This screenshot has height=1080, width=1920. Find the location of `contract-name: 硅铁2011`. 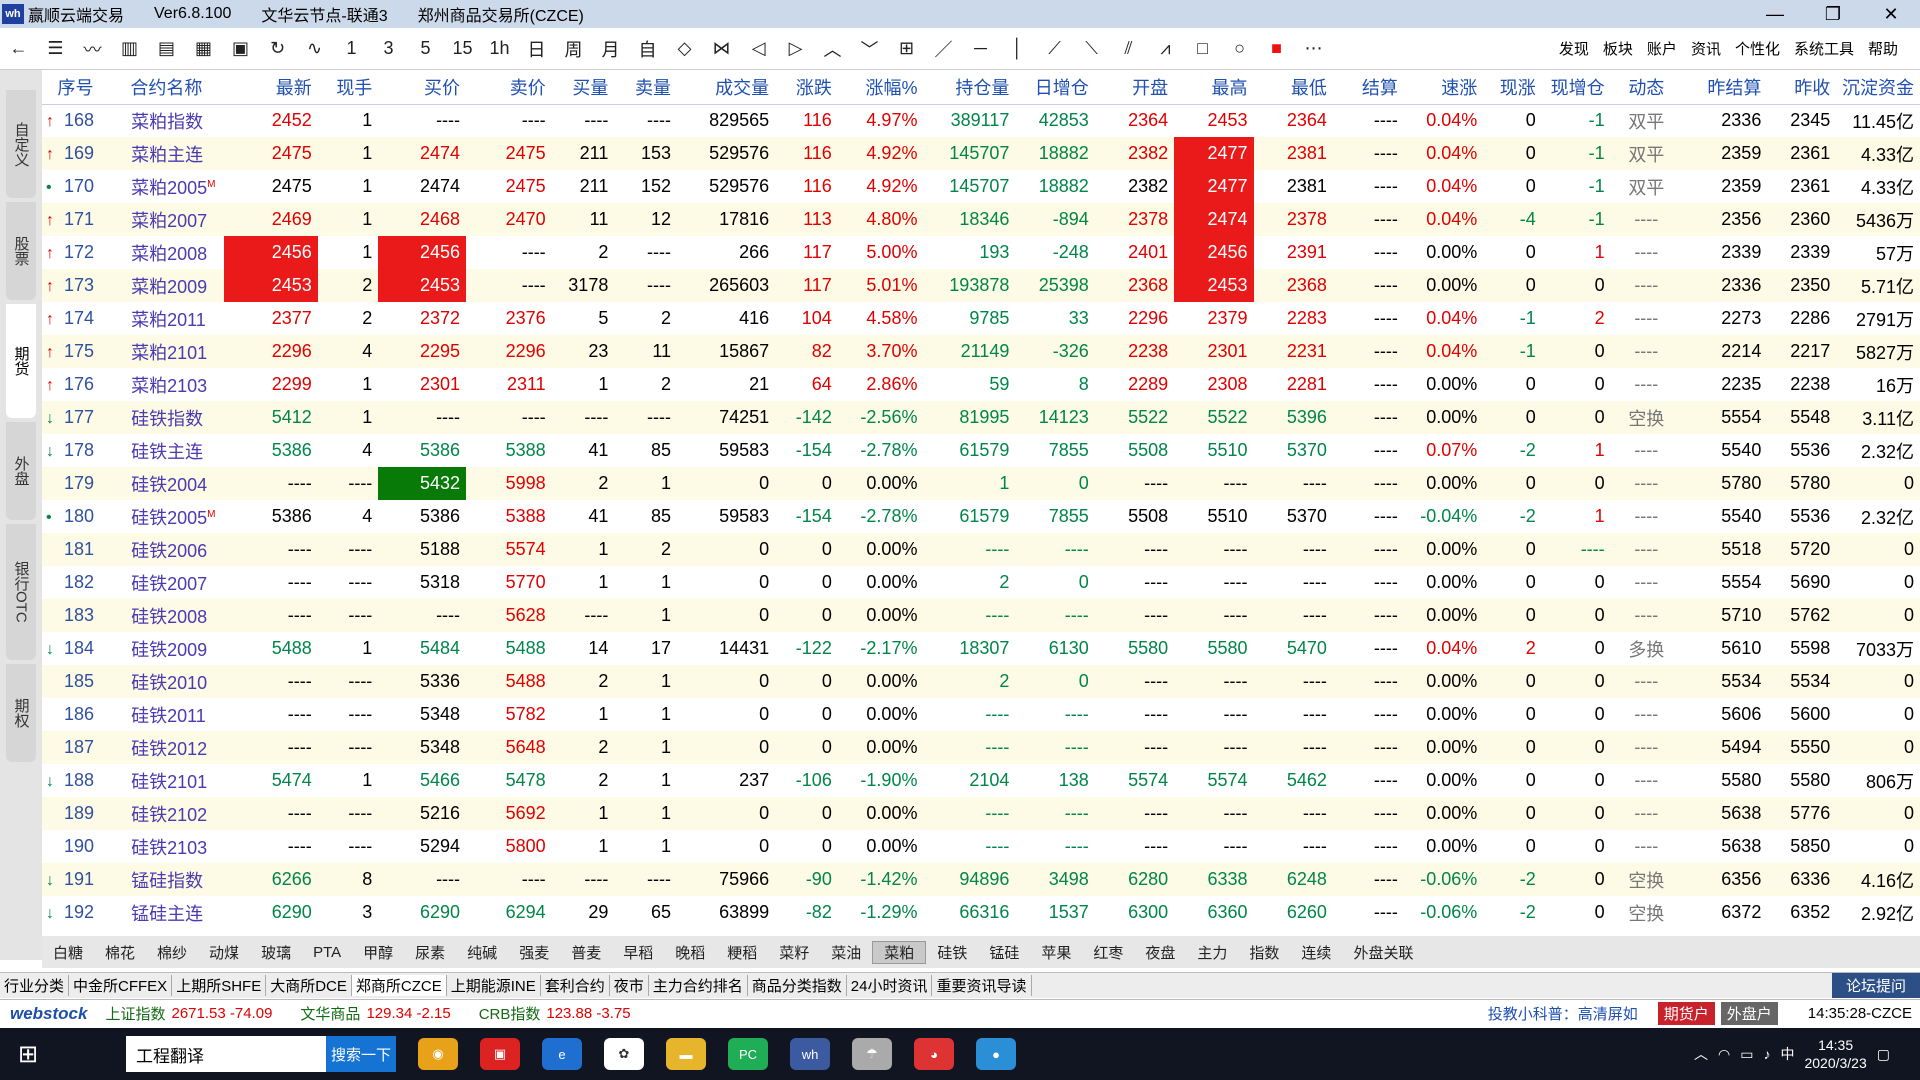

contract-name: 硅铁2011 is located at coordinates (169, 714).